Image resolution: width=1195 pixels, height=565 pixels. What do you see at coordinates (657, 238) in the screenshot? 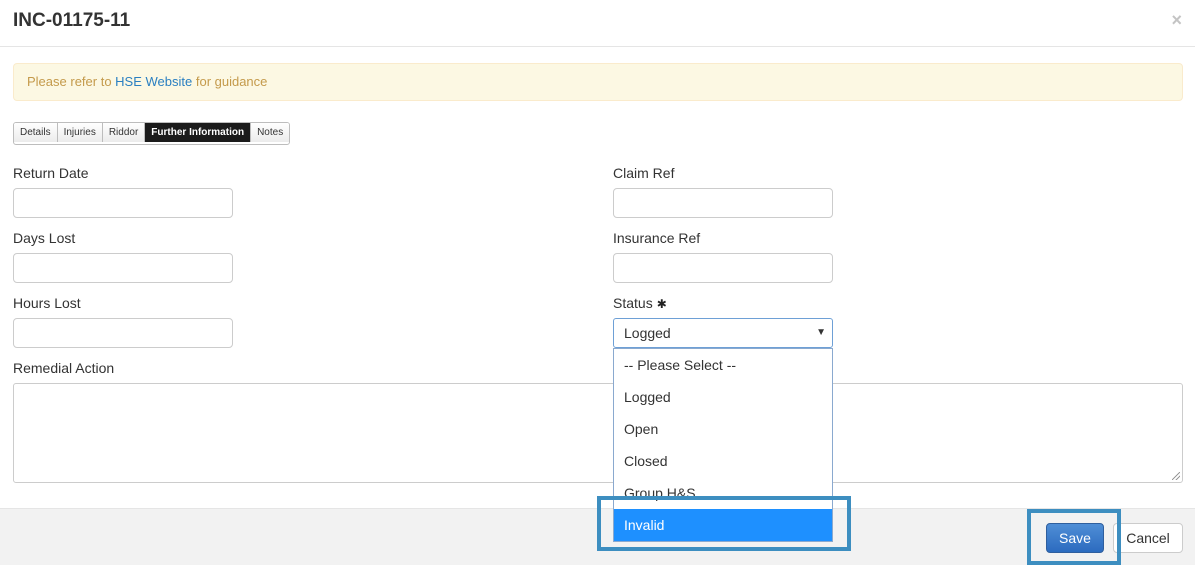
I see `insurance-ref-label: Insurance Ref` at bounding box center [657, 238].